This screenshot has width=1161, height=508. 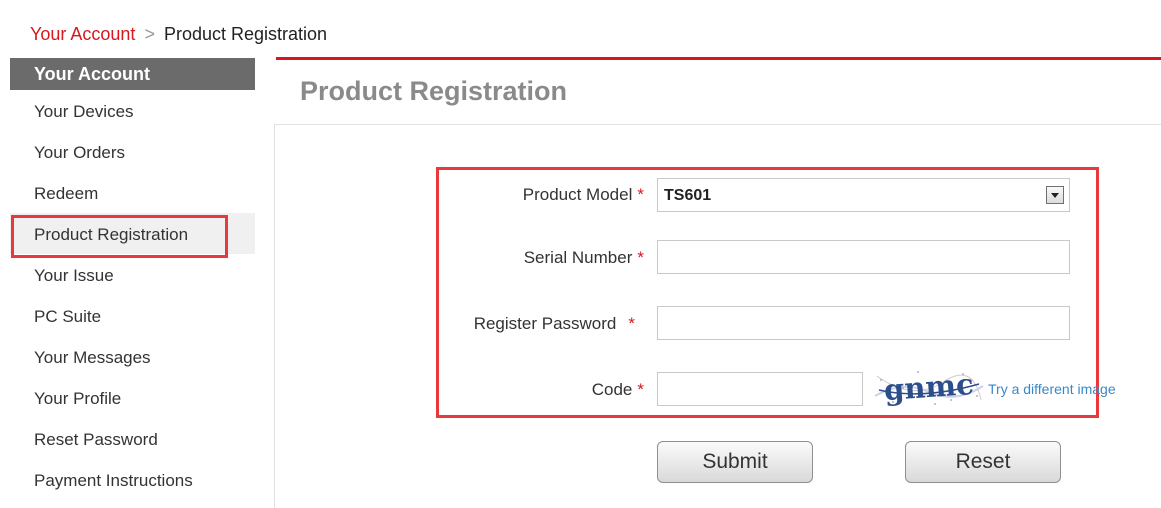 What do you see at coordinates (132, 315) in the screenshot?
I see `sidebar-item-pc-suite: PC Suite` at bounding box center [132, 315].